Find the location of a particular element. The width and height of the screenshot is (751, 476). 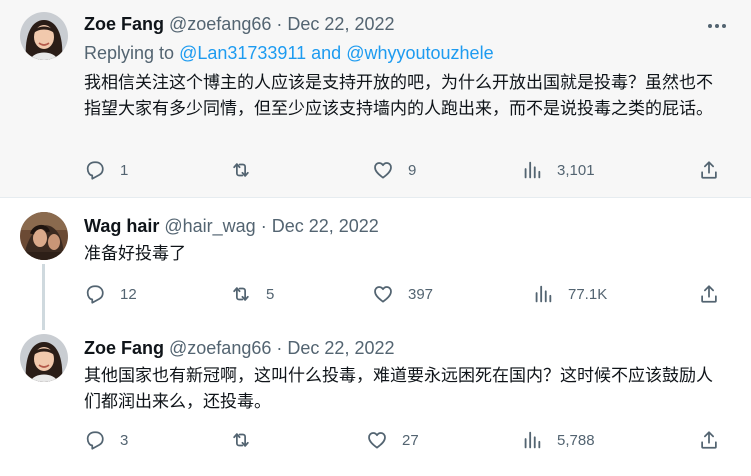

reply-button: 1 is located at coordinates (106, 170).